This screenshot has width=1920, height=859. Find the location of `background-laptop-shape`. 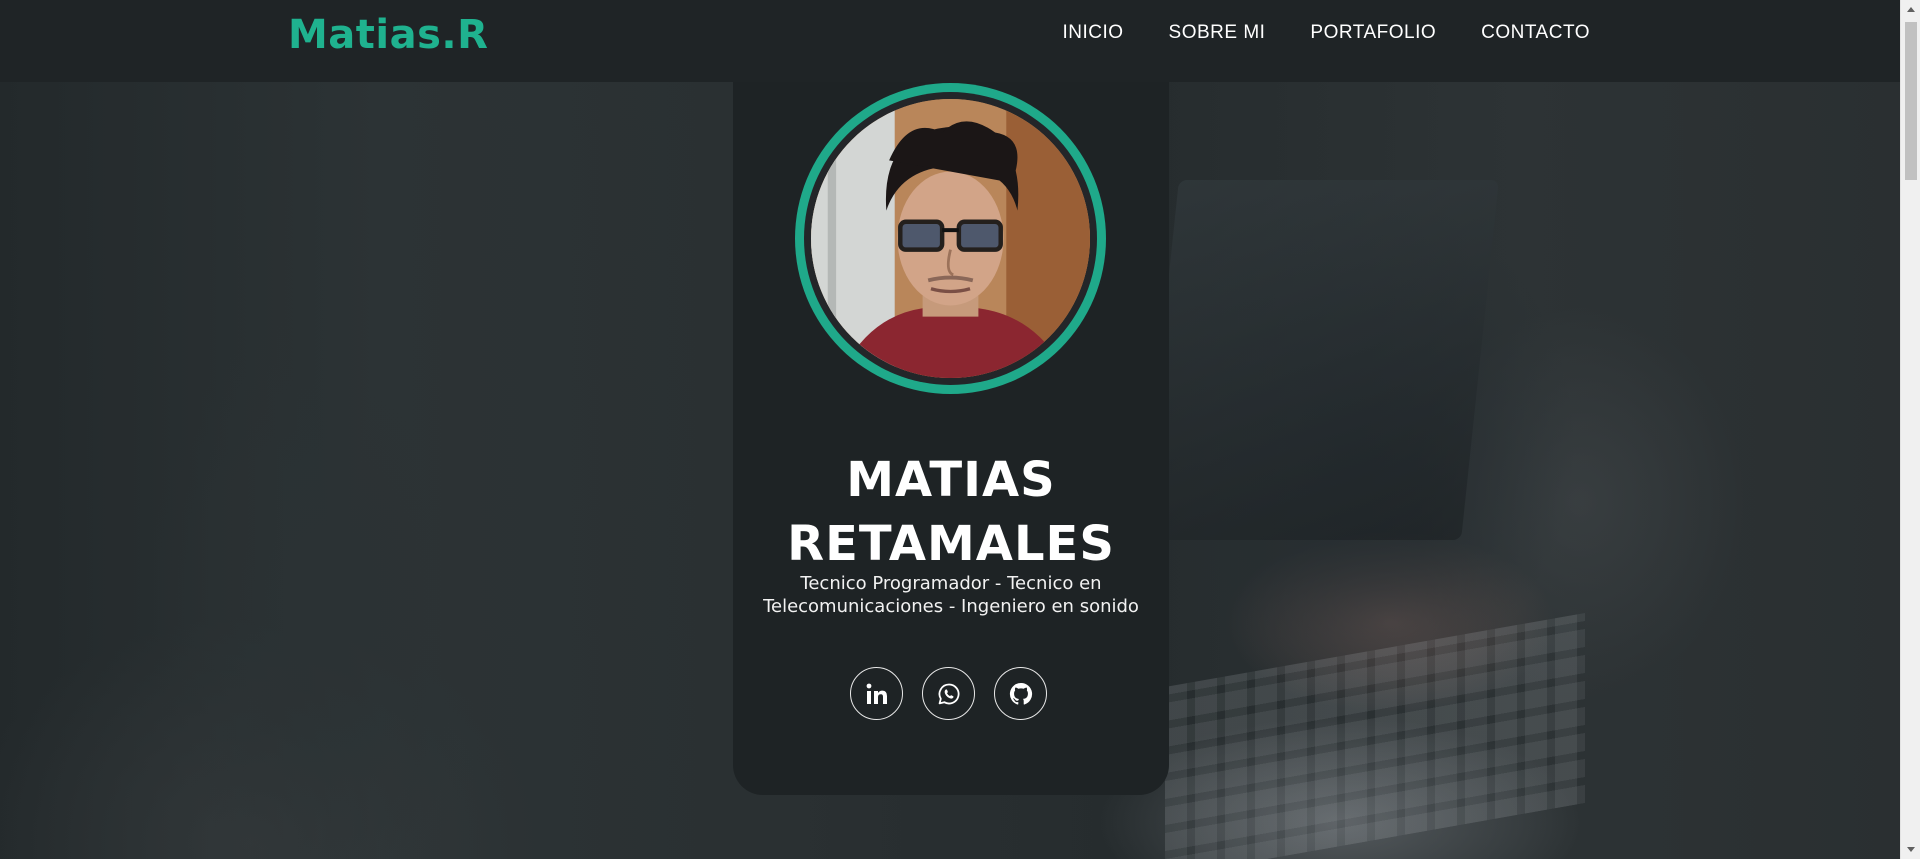

background-laptop-shape is located at coordinates (1320, 360).